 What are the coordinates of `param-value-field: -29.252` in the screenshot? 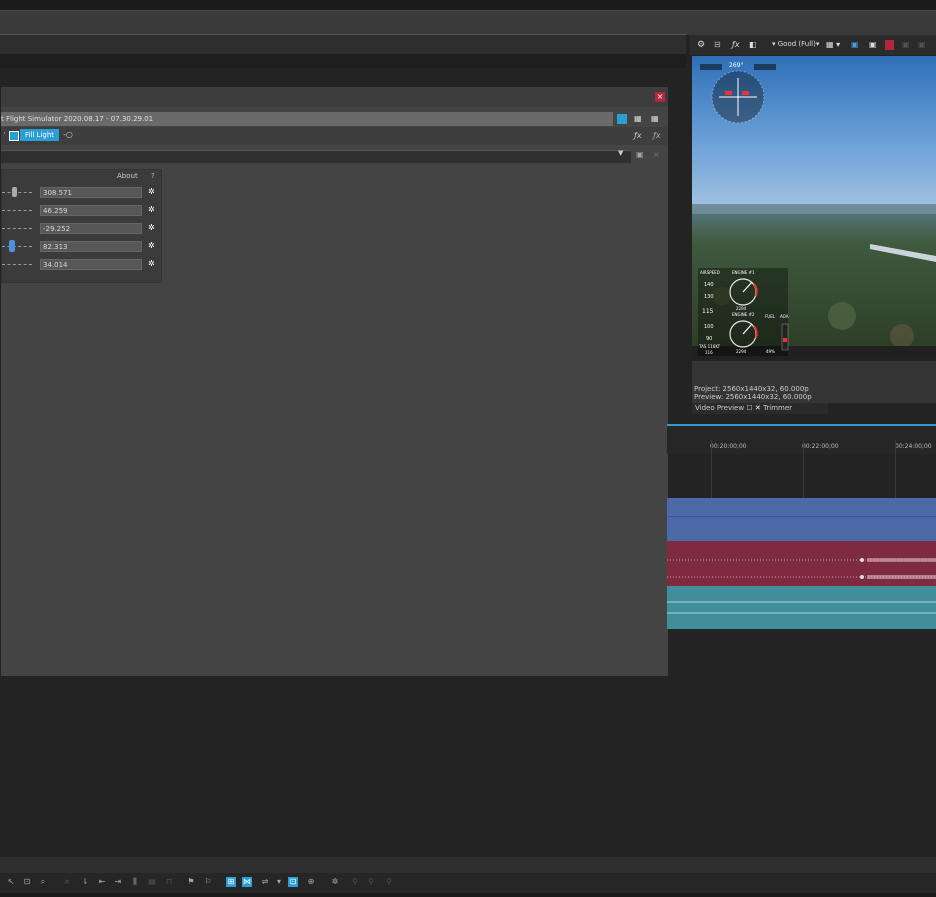 It's located at (91, 228).